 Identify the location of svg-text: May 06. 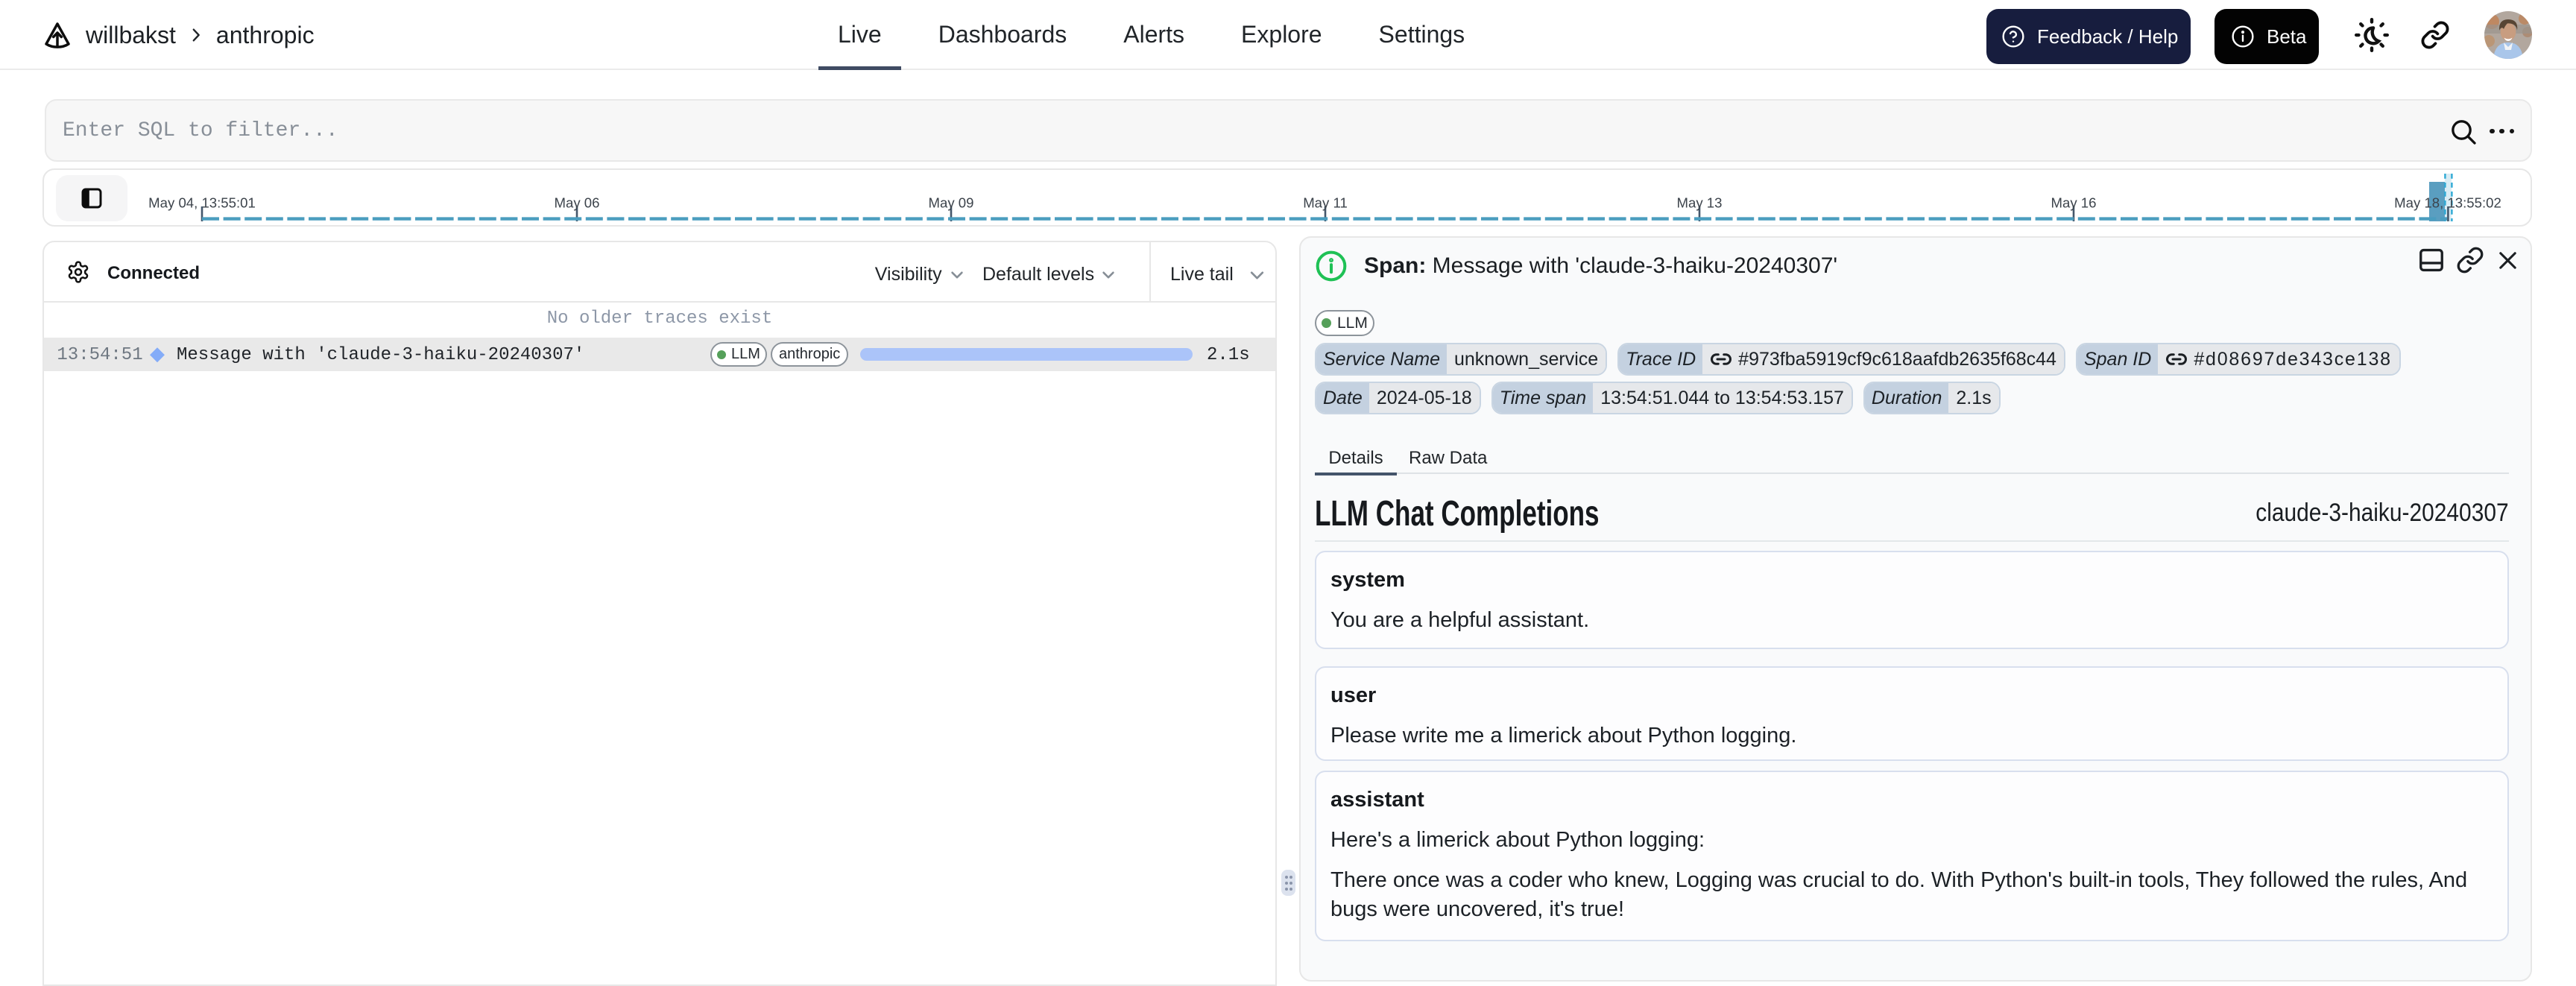
(577, 202).